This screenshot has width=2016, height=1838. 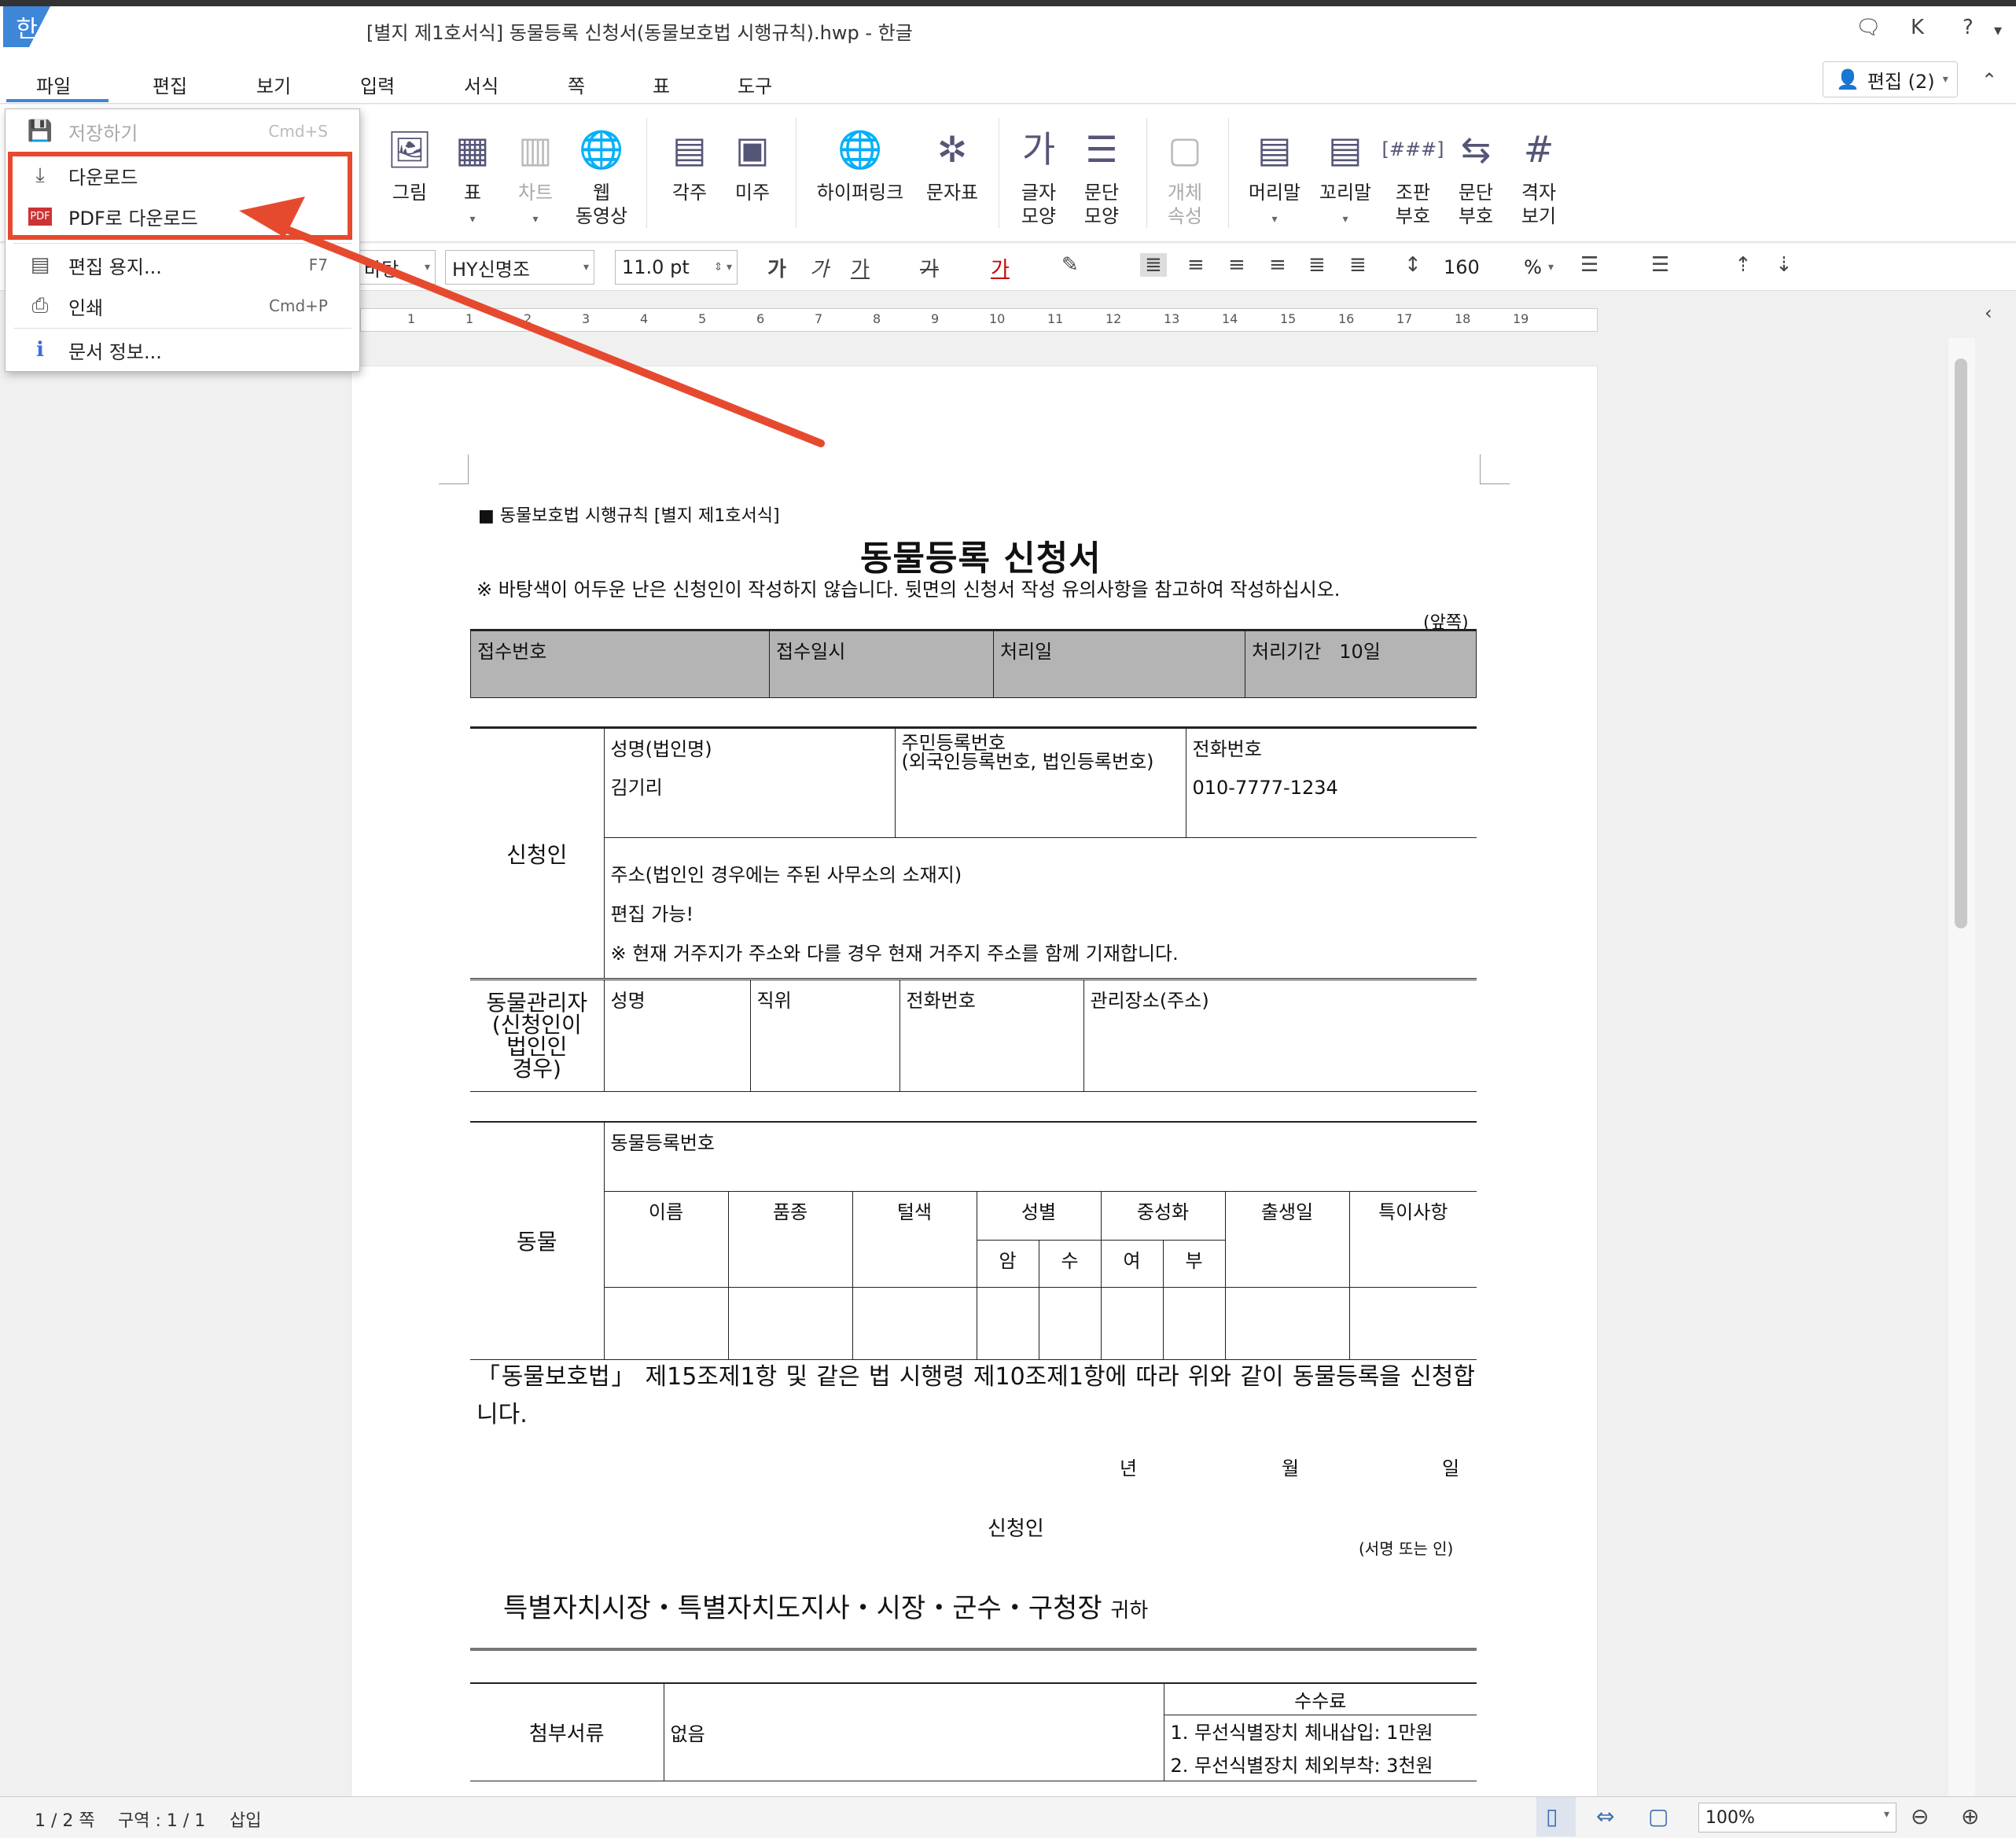 I want to click on print-icon: ⎙, so click(x=40, y=305).